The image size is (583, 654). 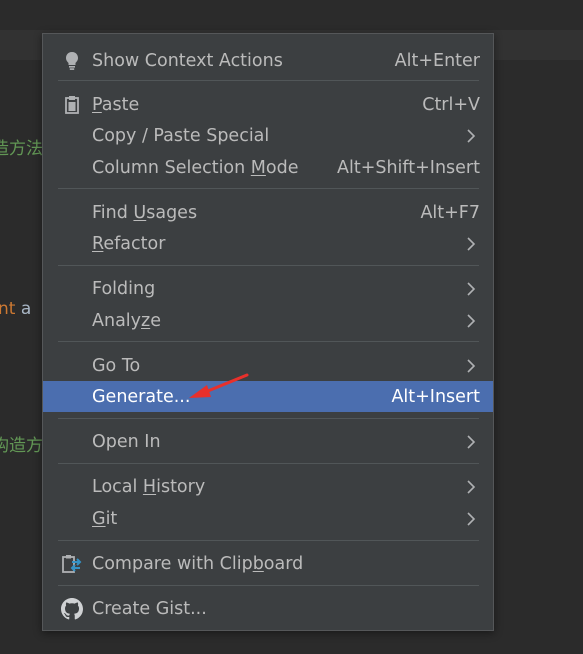 What do you see at coordinates (268, 518) in the screenshot?
I see `menu-item-git: Git` at bounding box center [268, 518].